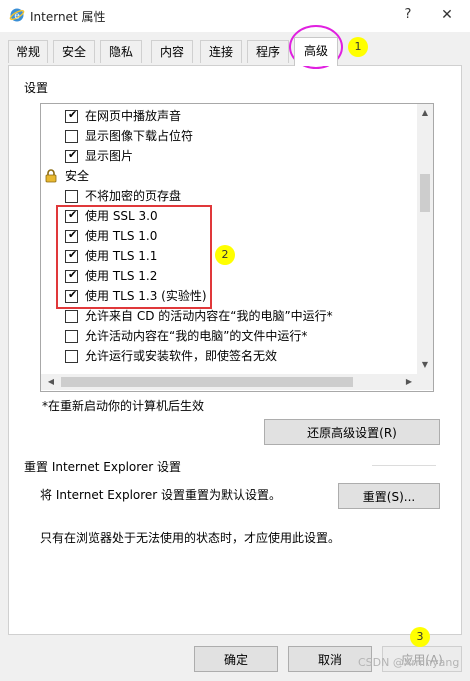 The width and height of the screenshot is (470, 681). I want to click on svg-text: e, so click(17, 17).